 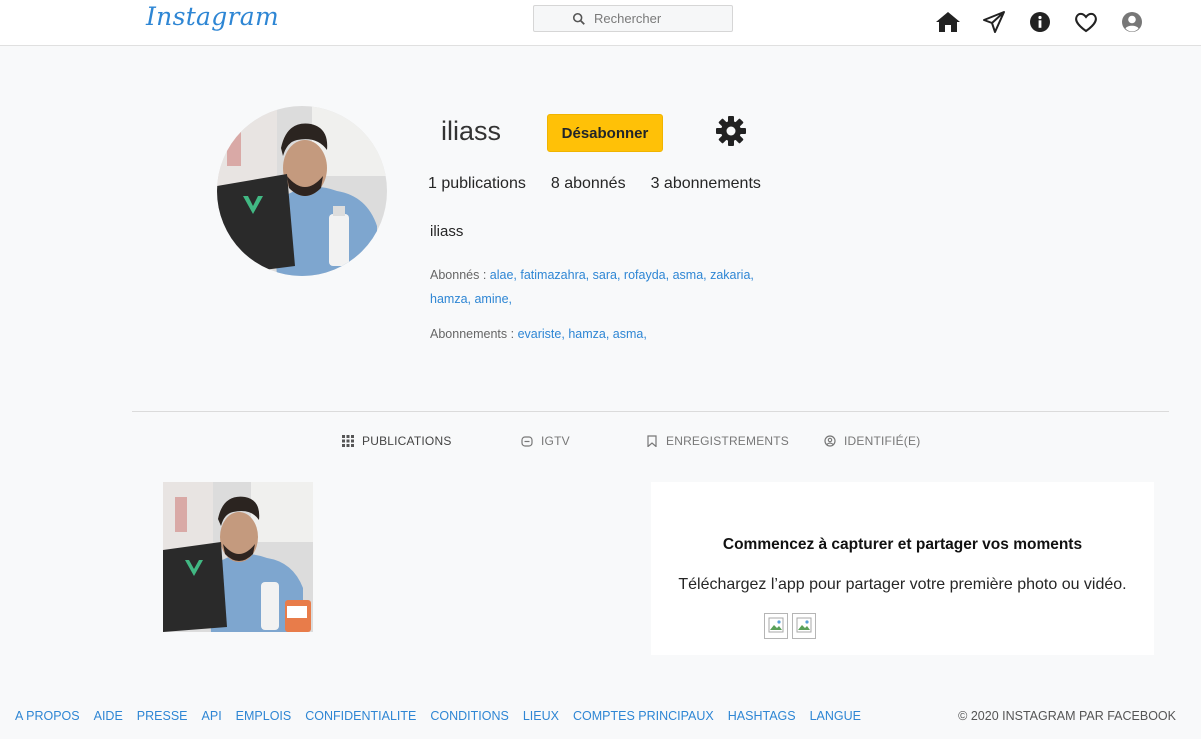 I want to click on profile-avatar, so click(x=302, y=191).